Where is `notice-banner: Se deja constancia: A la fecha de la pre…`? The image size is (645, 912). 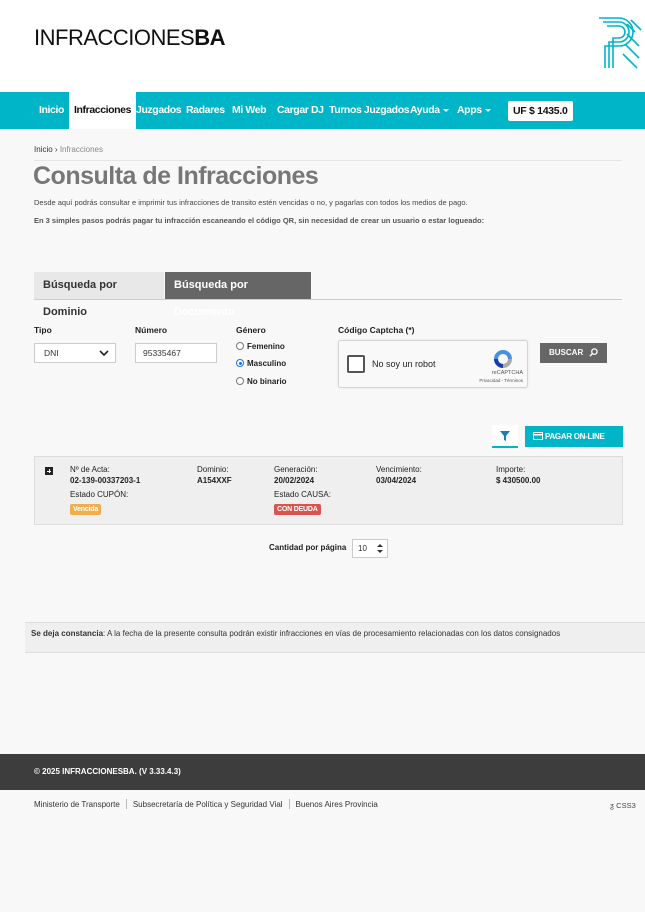 notice-banner: Se deja constancia: A la fecha de la pre… is located at coordinates (335, 637).